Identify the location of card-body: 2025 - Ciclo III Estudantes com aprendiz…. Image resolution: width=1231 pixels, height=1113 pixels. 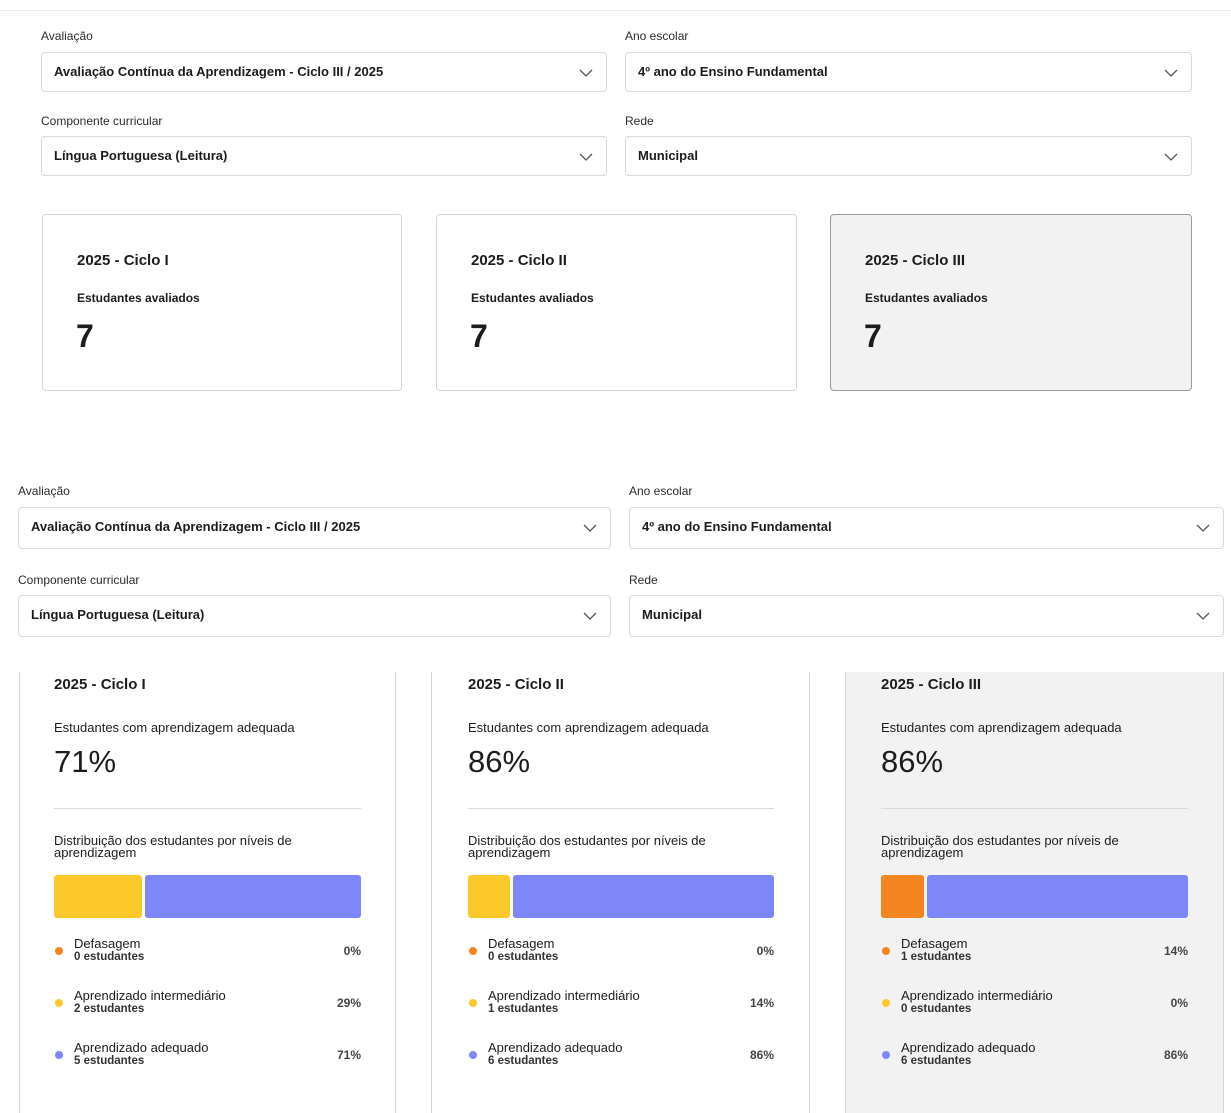
(1034, 892).